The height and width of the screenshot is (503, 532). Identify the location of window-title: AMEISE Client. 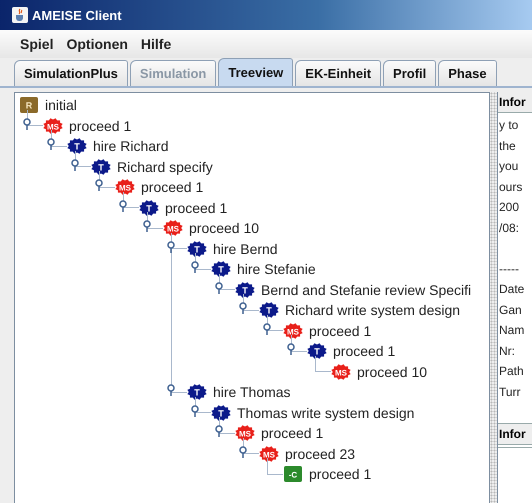
(77, 15).